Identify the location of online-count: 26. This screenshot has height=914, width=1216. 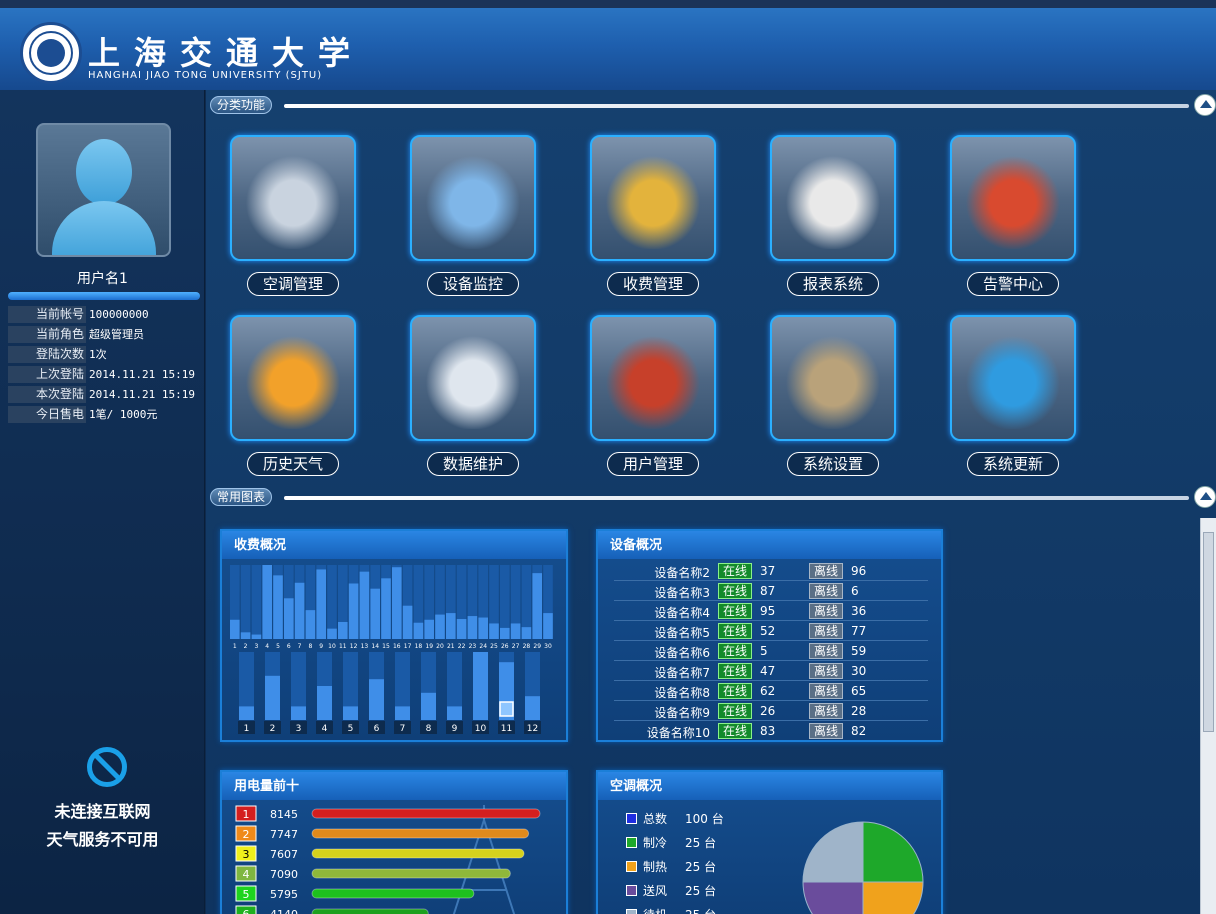
(768, 711).